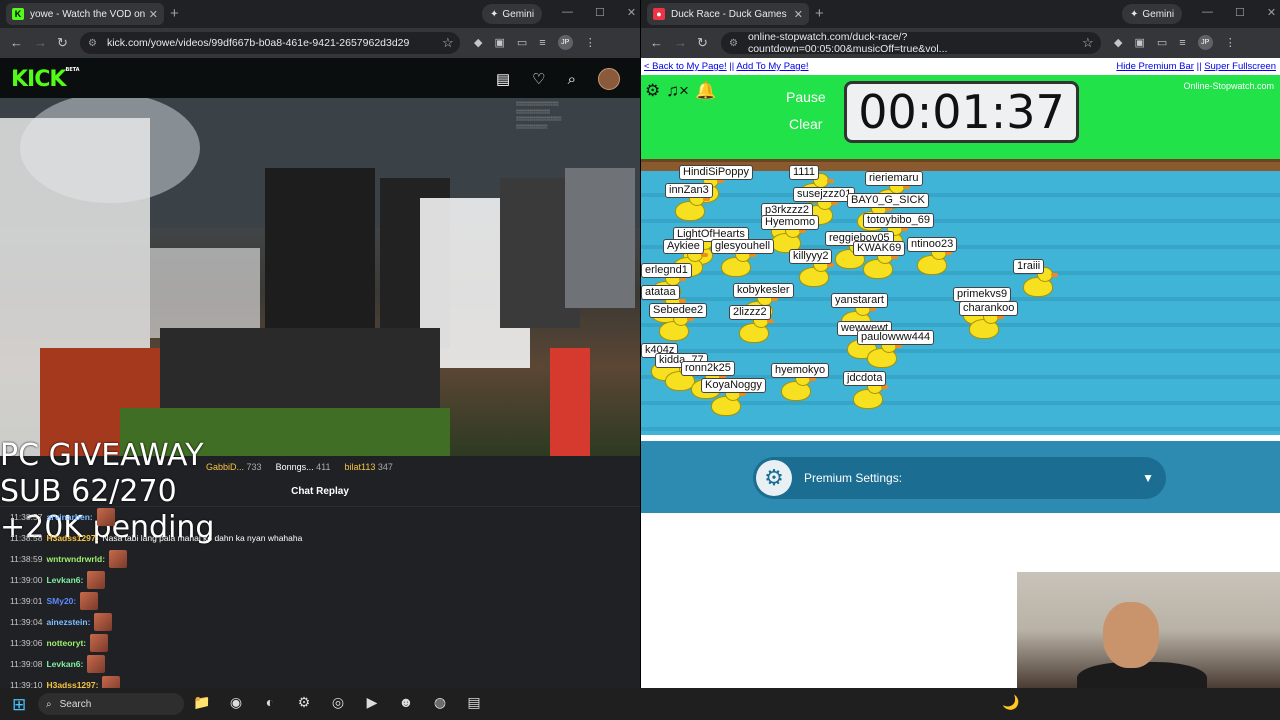 The image size is (1280, 720). I want to click on music-off-icon: ♫×, so click(677, 91).